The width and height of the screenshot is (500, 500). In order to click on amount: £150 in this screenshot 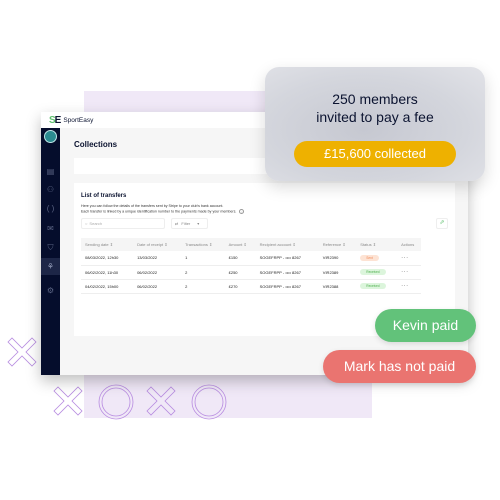, I will do `click(240, 258)`.